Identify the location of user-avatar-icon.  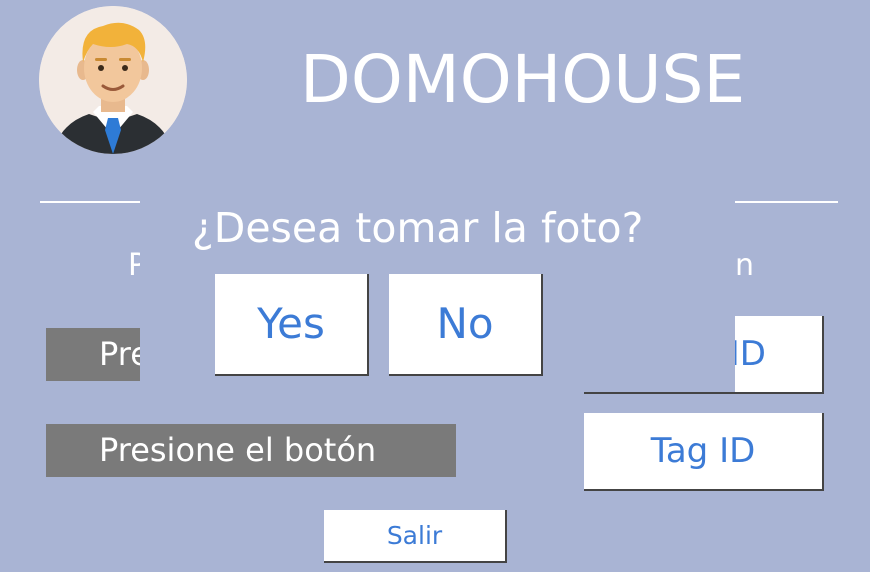
(113, 80).